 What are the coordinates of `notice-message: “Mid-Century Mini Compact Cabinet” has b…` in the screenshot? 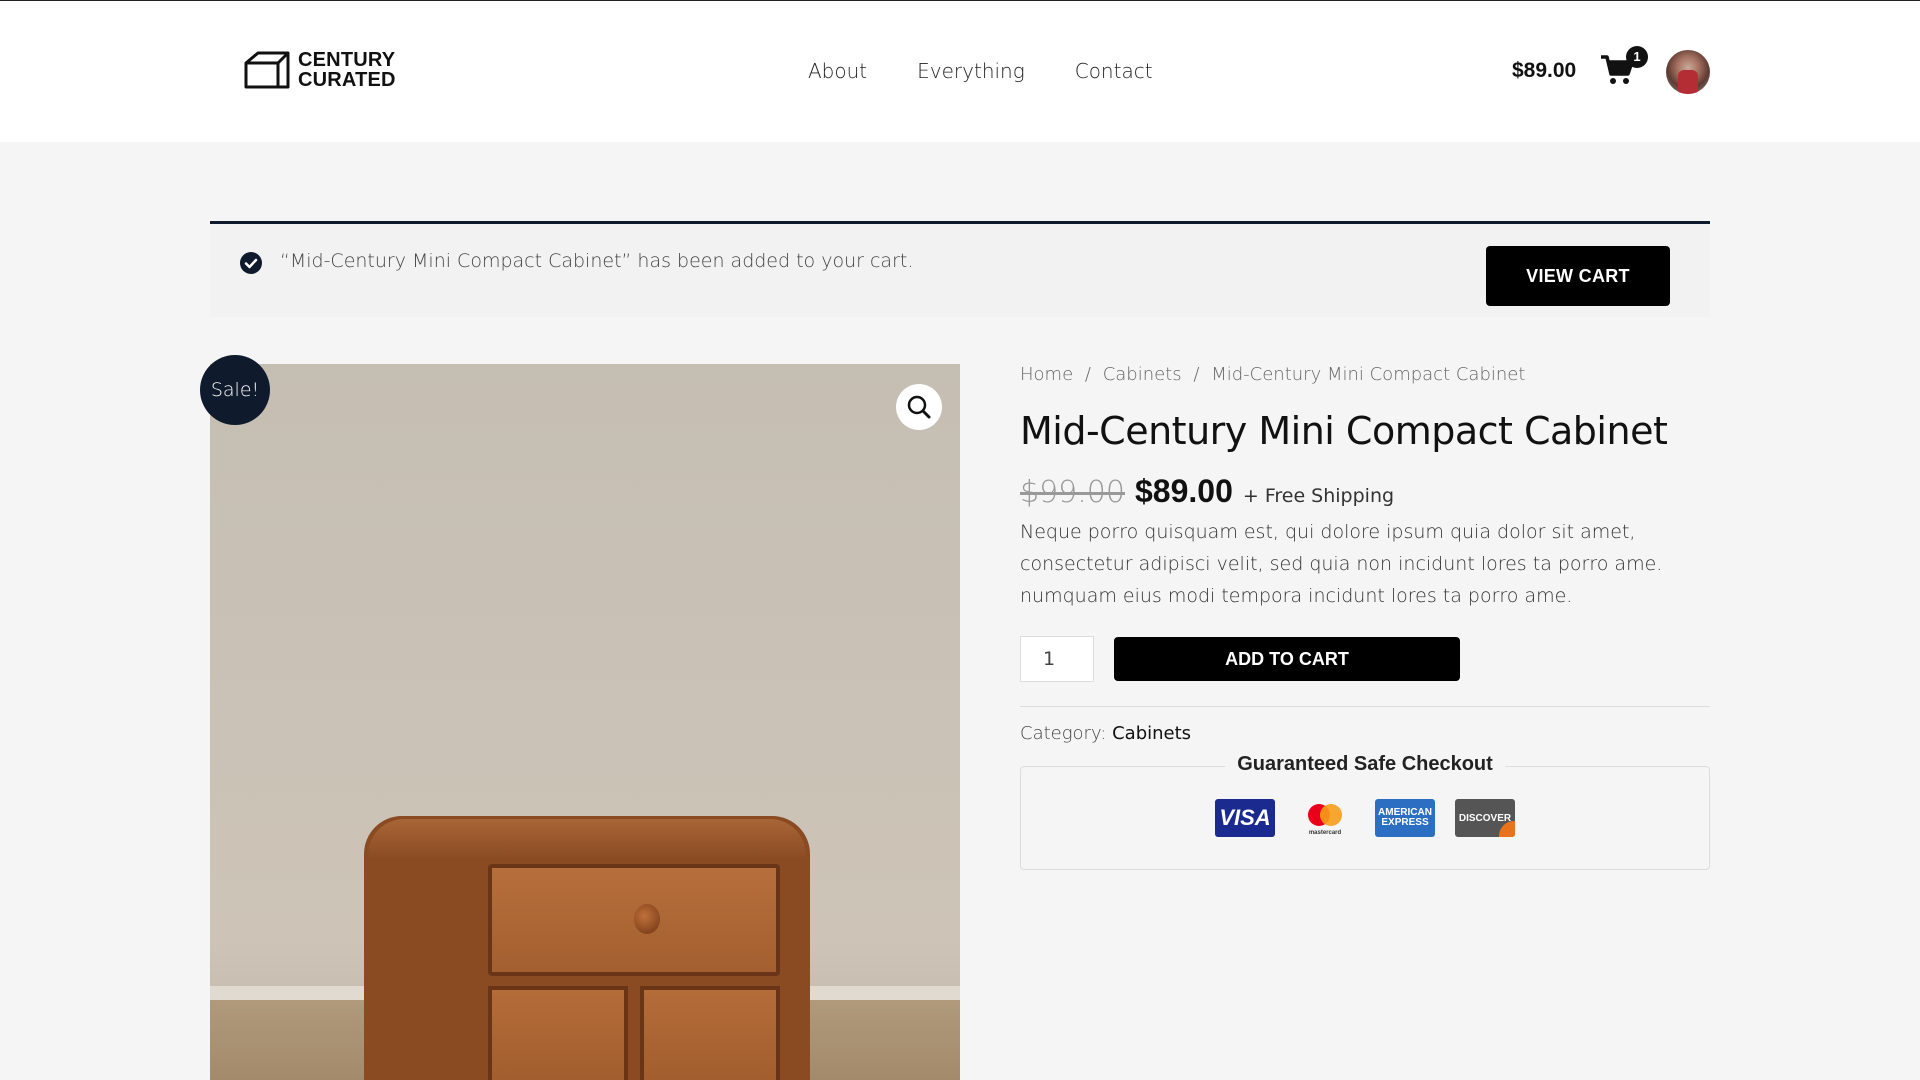 It's located at (597, 261).